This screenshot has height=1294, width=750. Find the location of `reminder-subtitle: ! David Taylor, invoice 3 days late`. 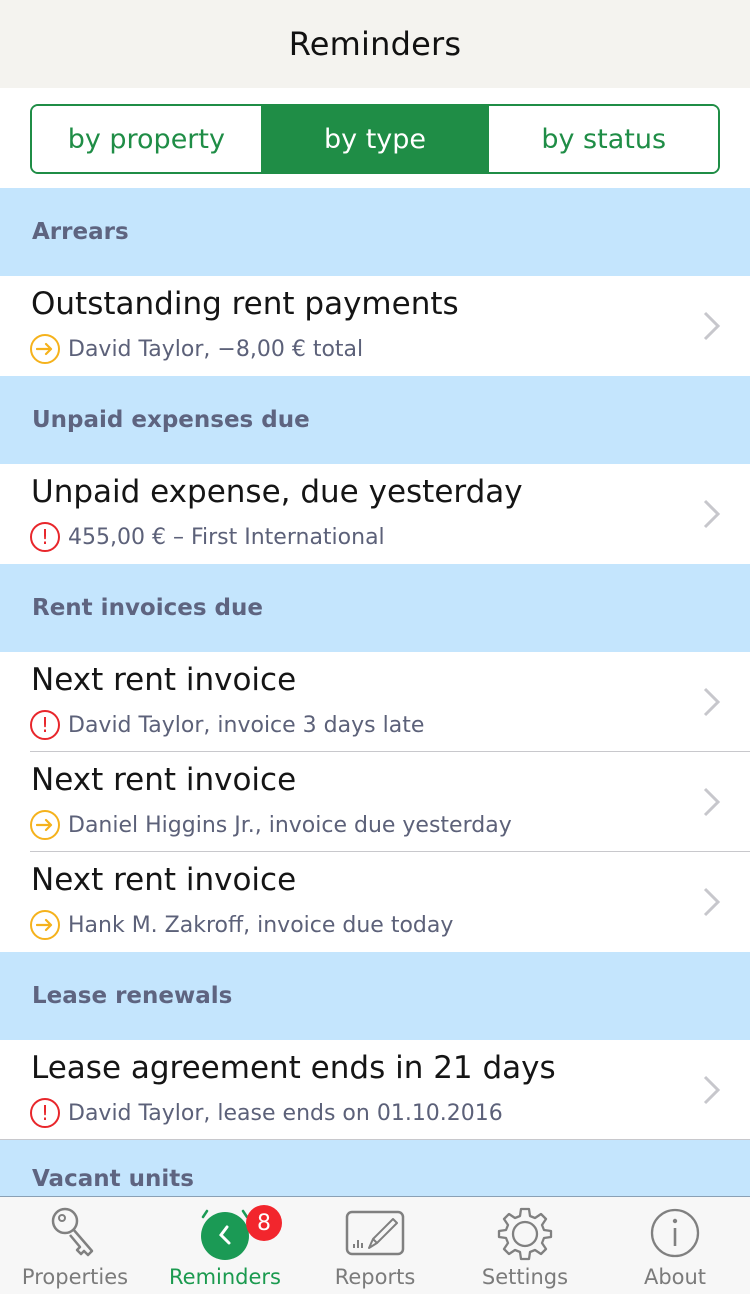

reminder-subtitle: ! David Taylor, invoice 3 days late is located at coordinates (227, 725).